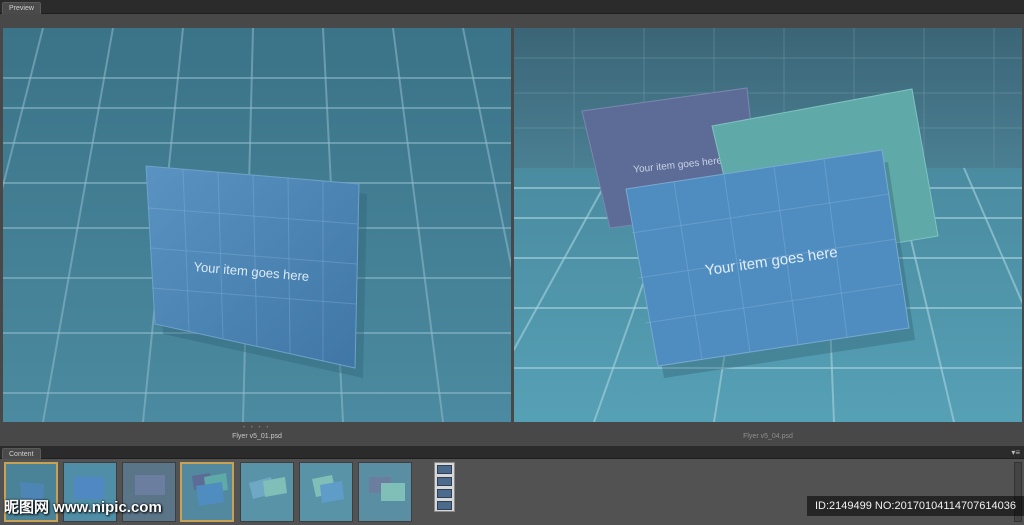 The width and height of the screenshot is (1024, 525). Describe the element at coordinates (444, 481) in the screenshot. I see `view-details-button` at that location.